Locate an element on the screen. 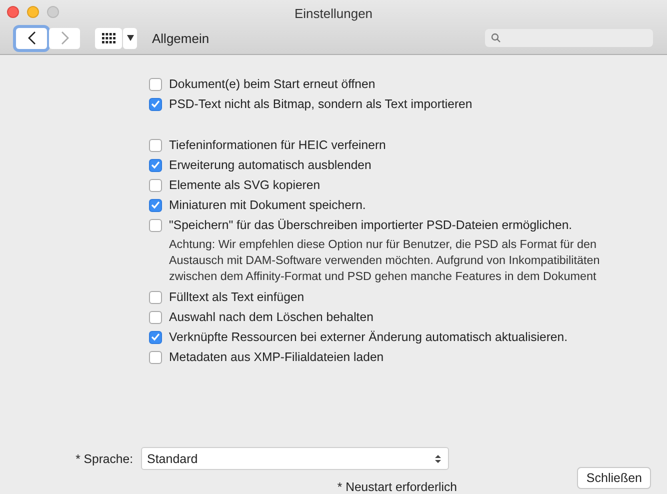 This screenshot has height=494, width=667. stepper-icon is located at coordinates (438, 459).